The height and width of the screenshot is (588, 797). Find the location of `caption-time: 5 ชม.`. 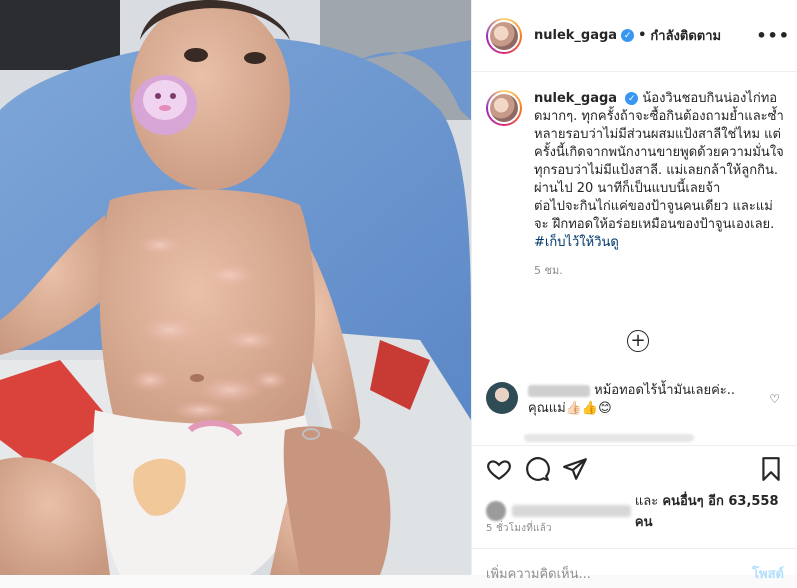

caption-time: 5 ชม. is located at coordinates (660, 271).